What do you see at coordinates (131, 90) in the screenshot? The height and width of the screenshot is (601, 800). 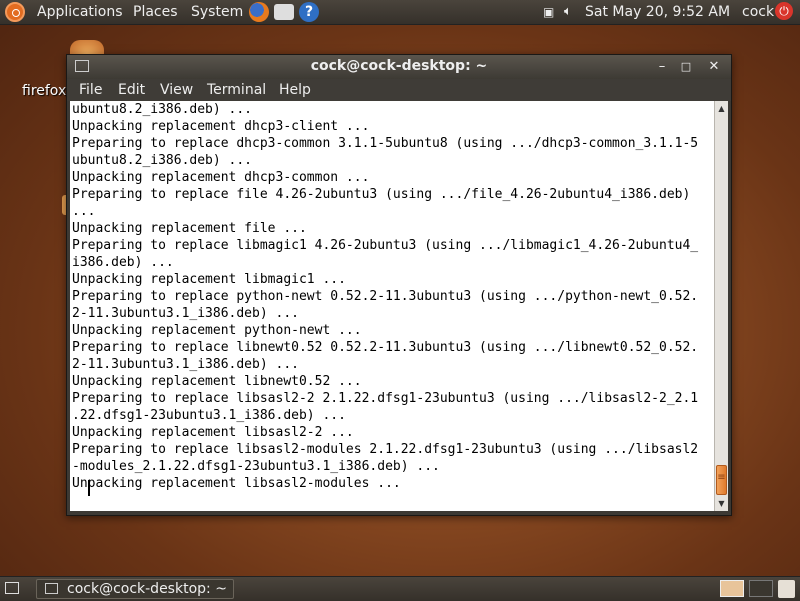 I see `menu-edit: Edit` at bounding box center [131, 90].